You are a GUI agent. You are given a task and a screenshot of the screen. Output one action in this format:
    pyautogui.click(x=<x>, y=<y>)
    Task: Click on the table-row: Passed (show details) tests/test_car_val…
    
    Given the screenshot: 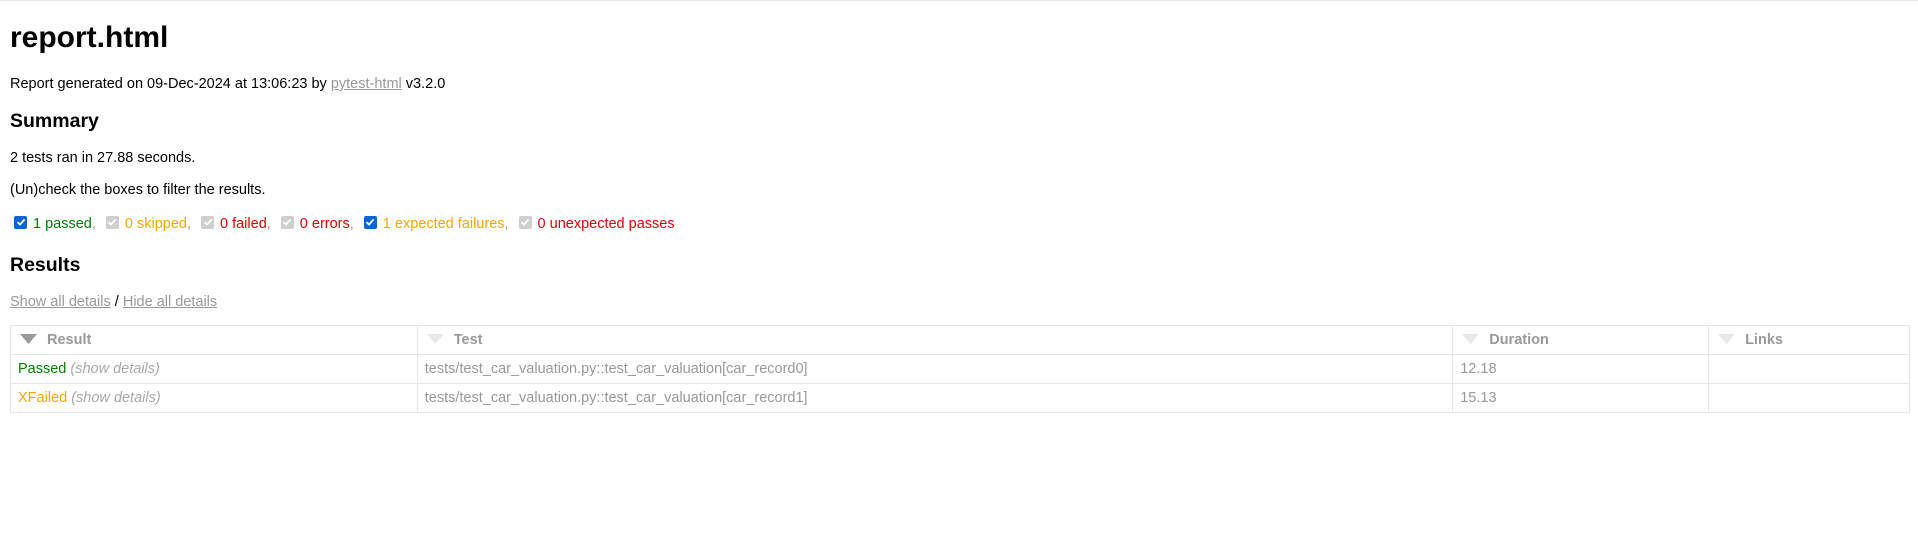 What is the action you would take?
    pyautogui.click(x=960, y=369)
    